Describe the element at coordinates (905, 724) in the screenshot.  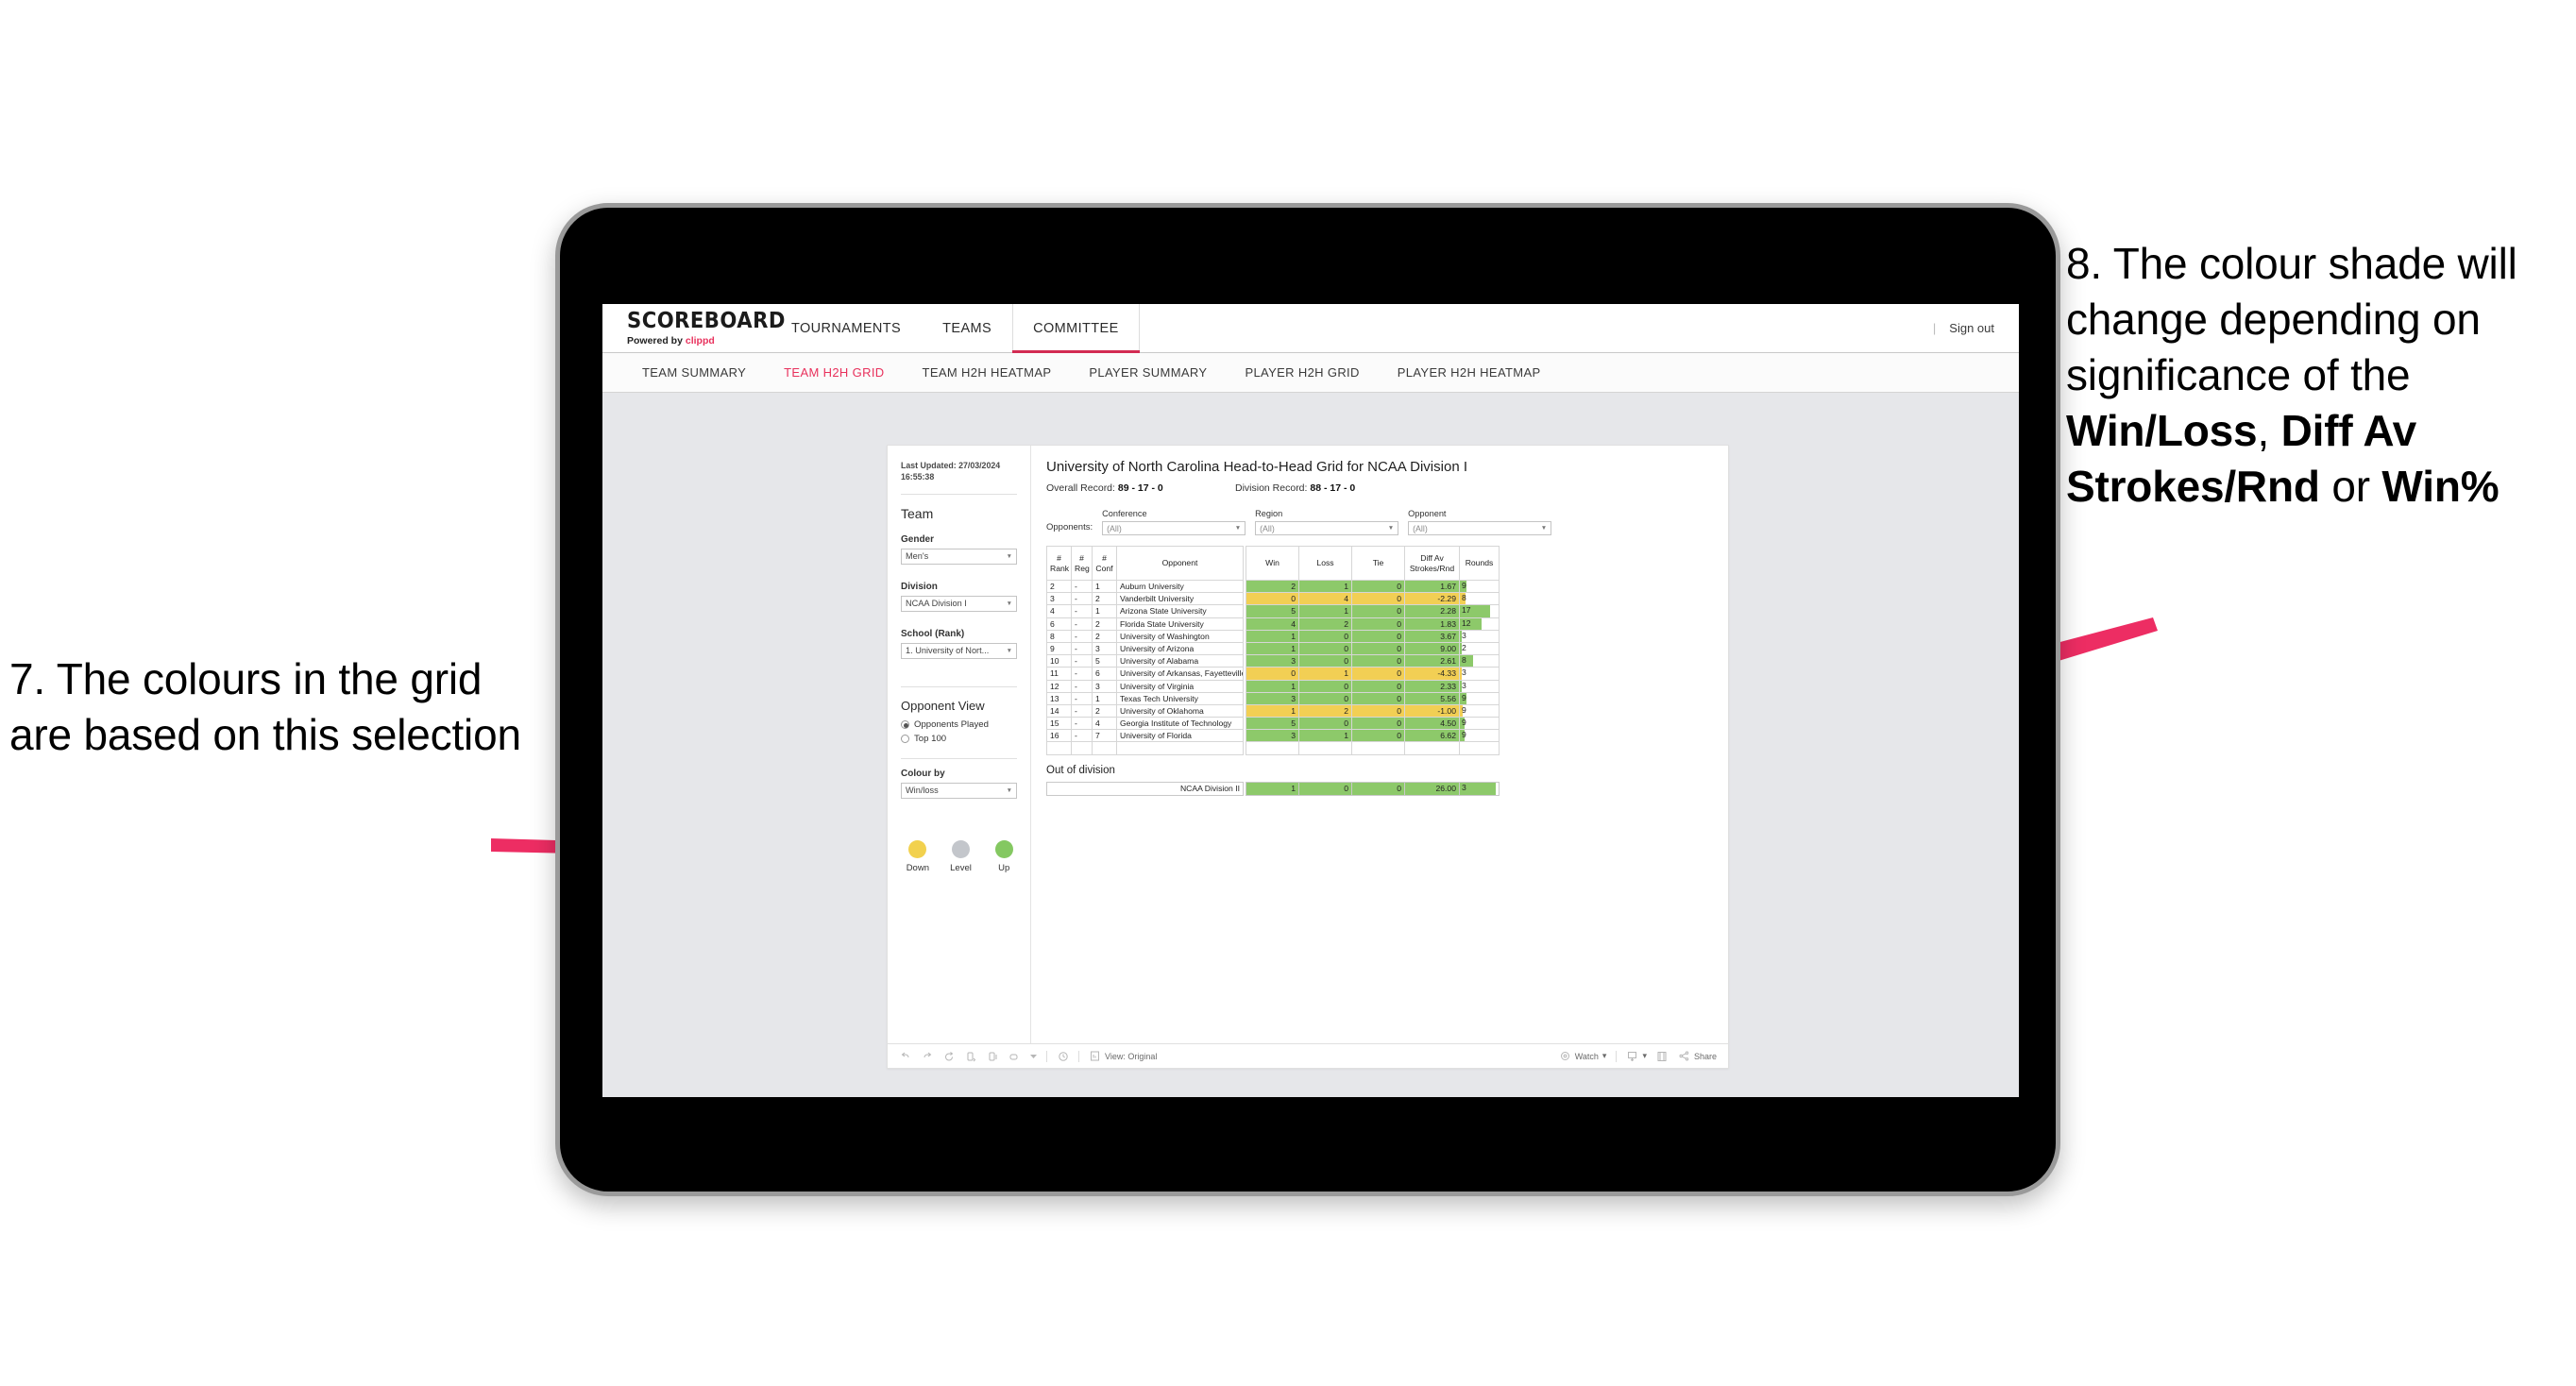
I see `radio-selected-icon` at that location.